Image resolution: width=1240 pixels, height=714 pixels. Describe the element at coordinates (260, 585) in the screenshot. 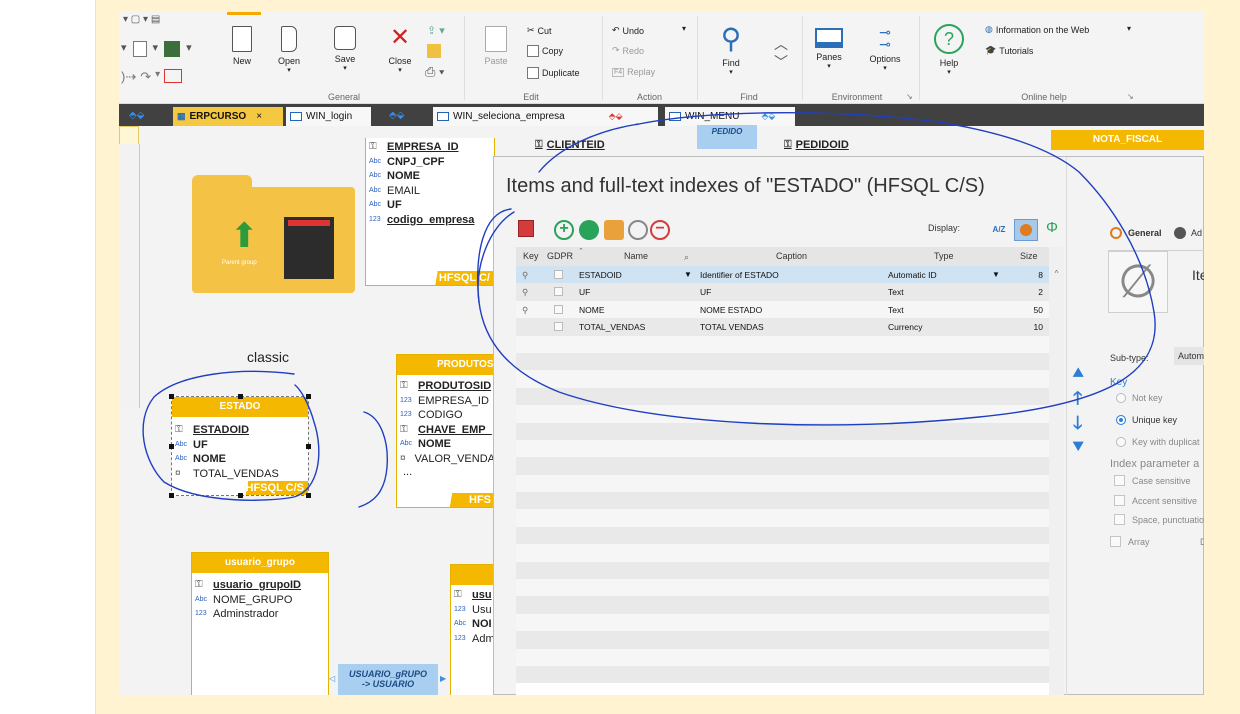

I see `table-field: ⚿ usuario_grupoID` at that location.